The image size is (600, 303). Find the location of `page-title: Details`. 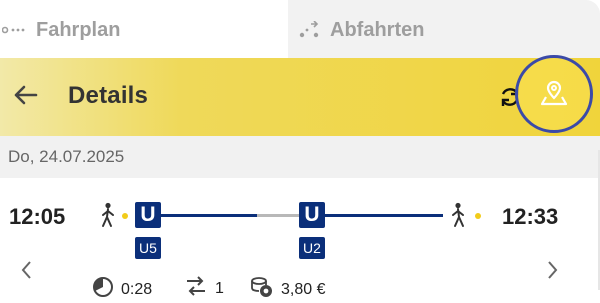

page-title: Details is located at coordinates (108, 95).